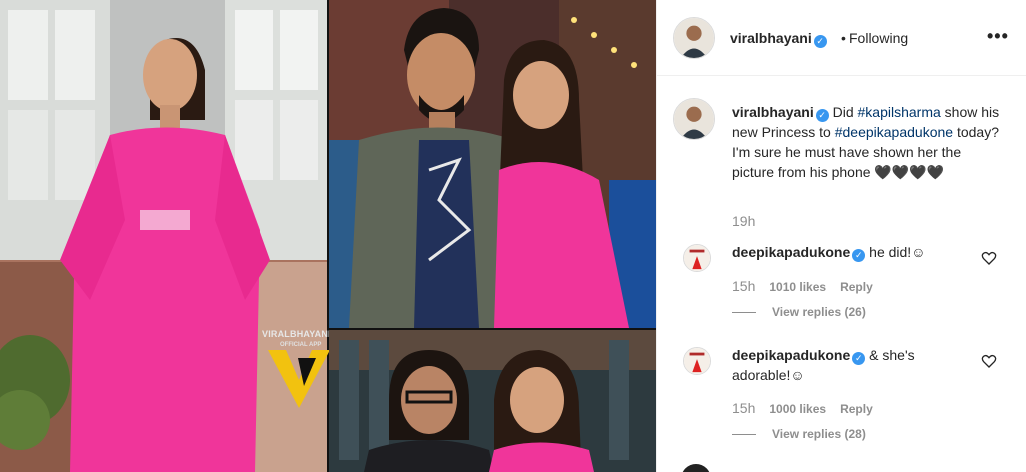  I want to click on following-button: Following, so click(878, 38).